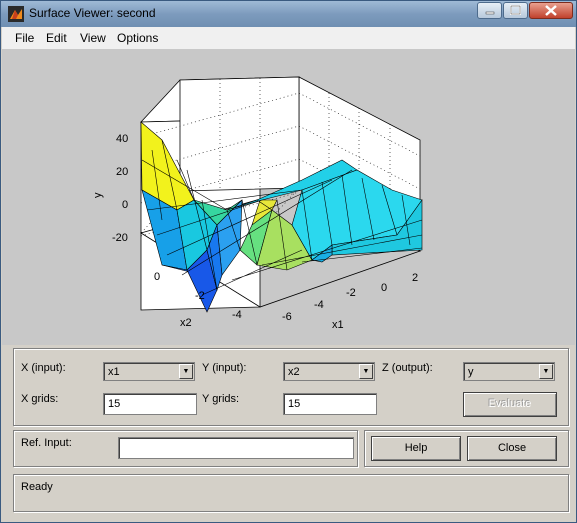  What do you see at coordinates (351, 293) in the screenshot?
I see `x-tick-neg2: -2` at bounding box center [351, 293].